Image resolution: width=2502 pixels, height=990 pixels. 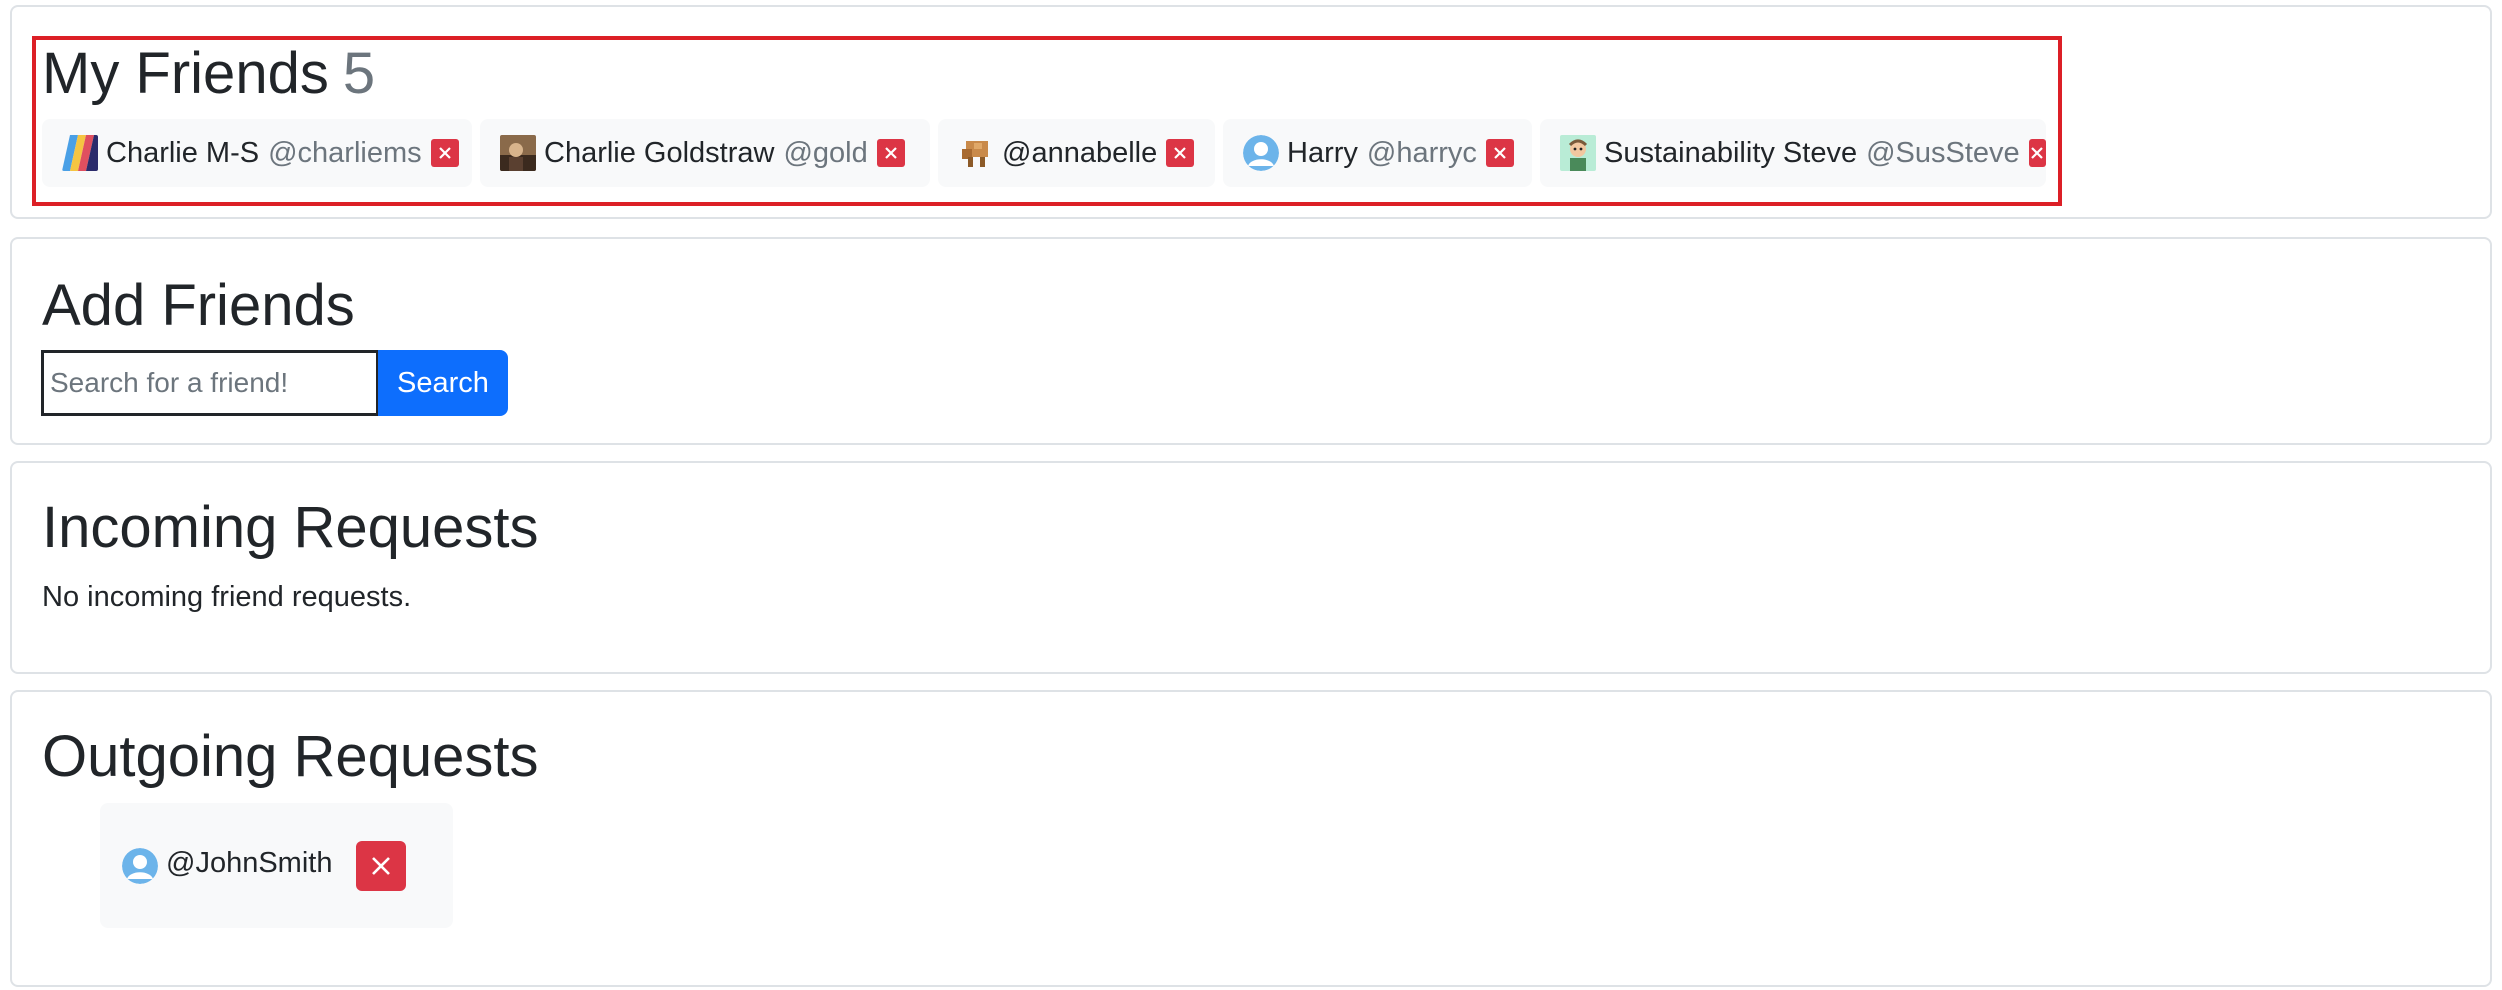 I want to click on photo-avatar-icon, so click(x=518, y=153).